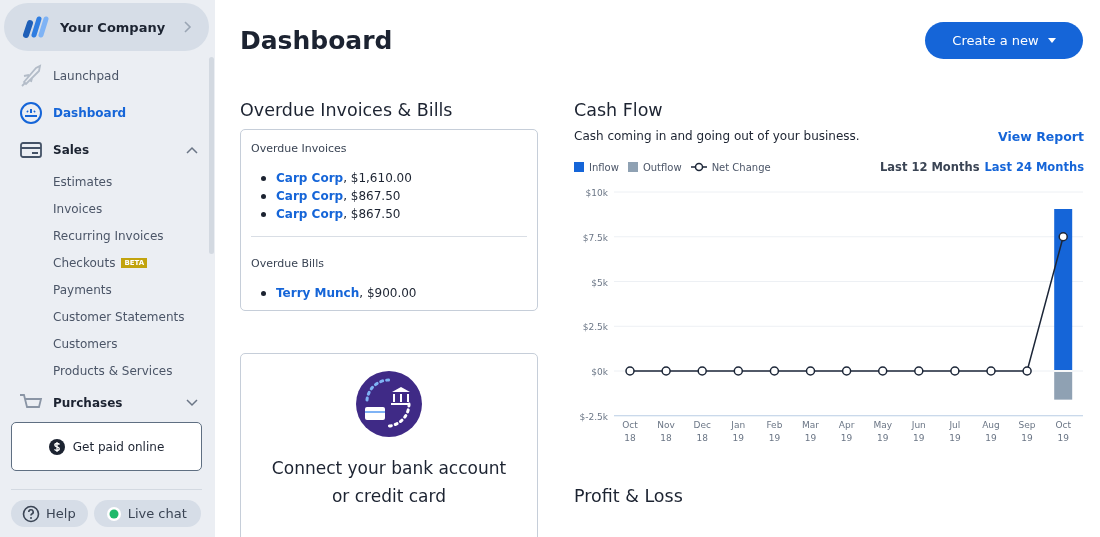  I want to click on section-title: Cash Flow, so click(619, 110).